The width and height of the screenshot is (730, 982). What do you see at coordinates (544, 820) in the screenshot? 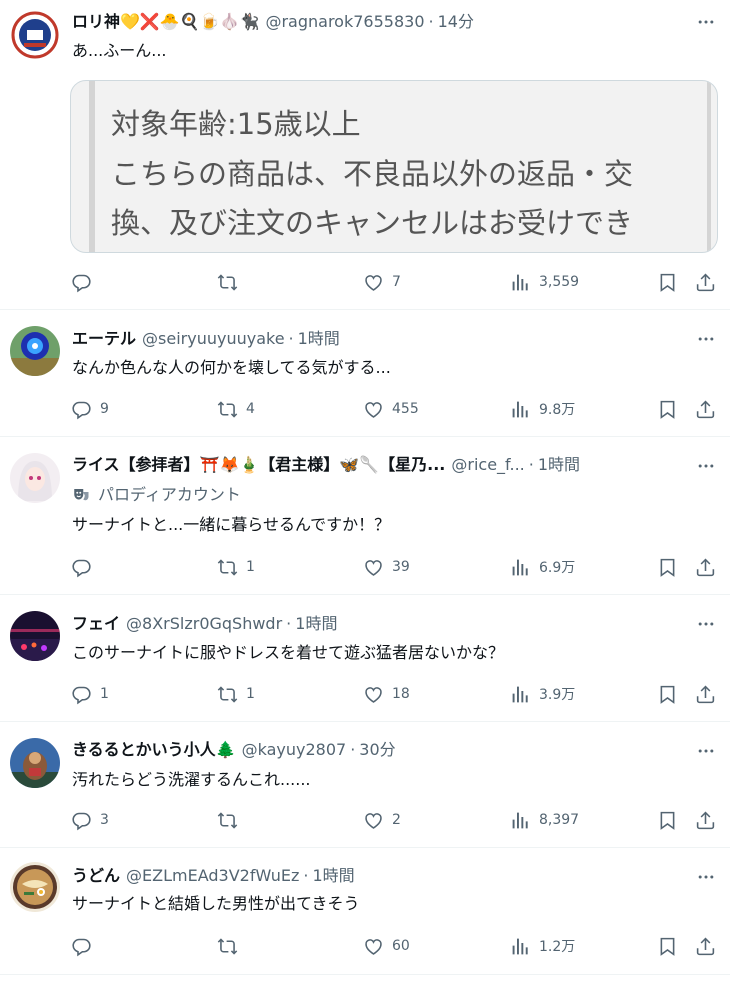
I see `views-button: 8,397` at bounding box center [544, 820].